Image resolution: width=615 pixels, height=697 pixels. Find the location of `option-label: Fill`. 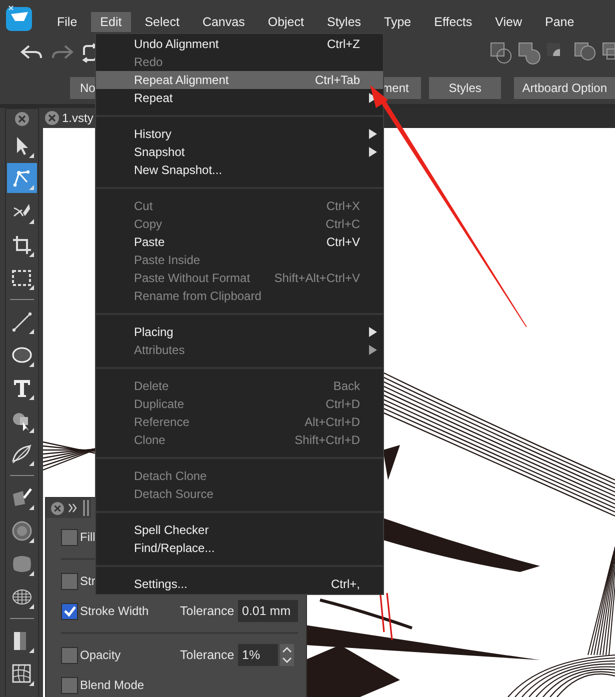

option-label: Fill is located at coordinates (88, 537).